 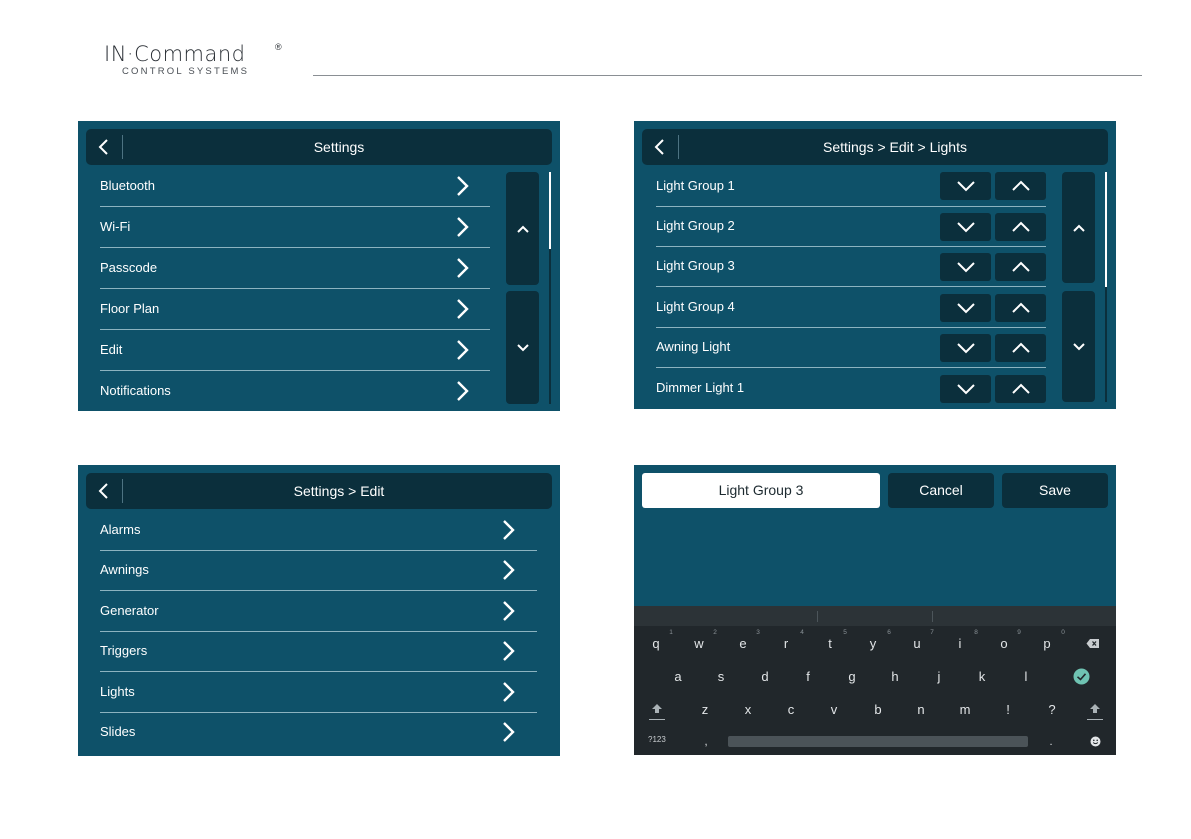 What do you see at coordinates (1008, 710) in the screenshot?
I see `key-exclamation: !` at bounding box center [1008, 710].